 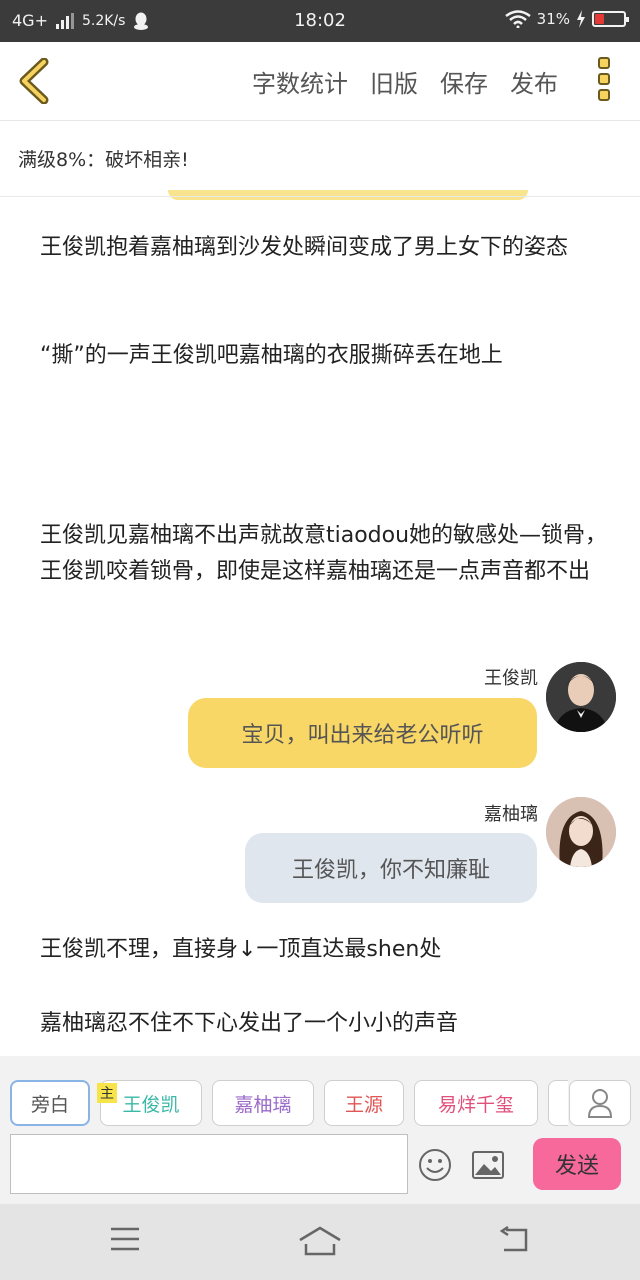 I want to click on avatar-jia-youli, so click(x=581, y=832).